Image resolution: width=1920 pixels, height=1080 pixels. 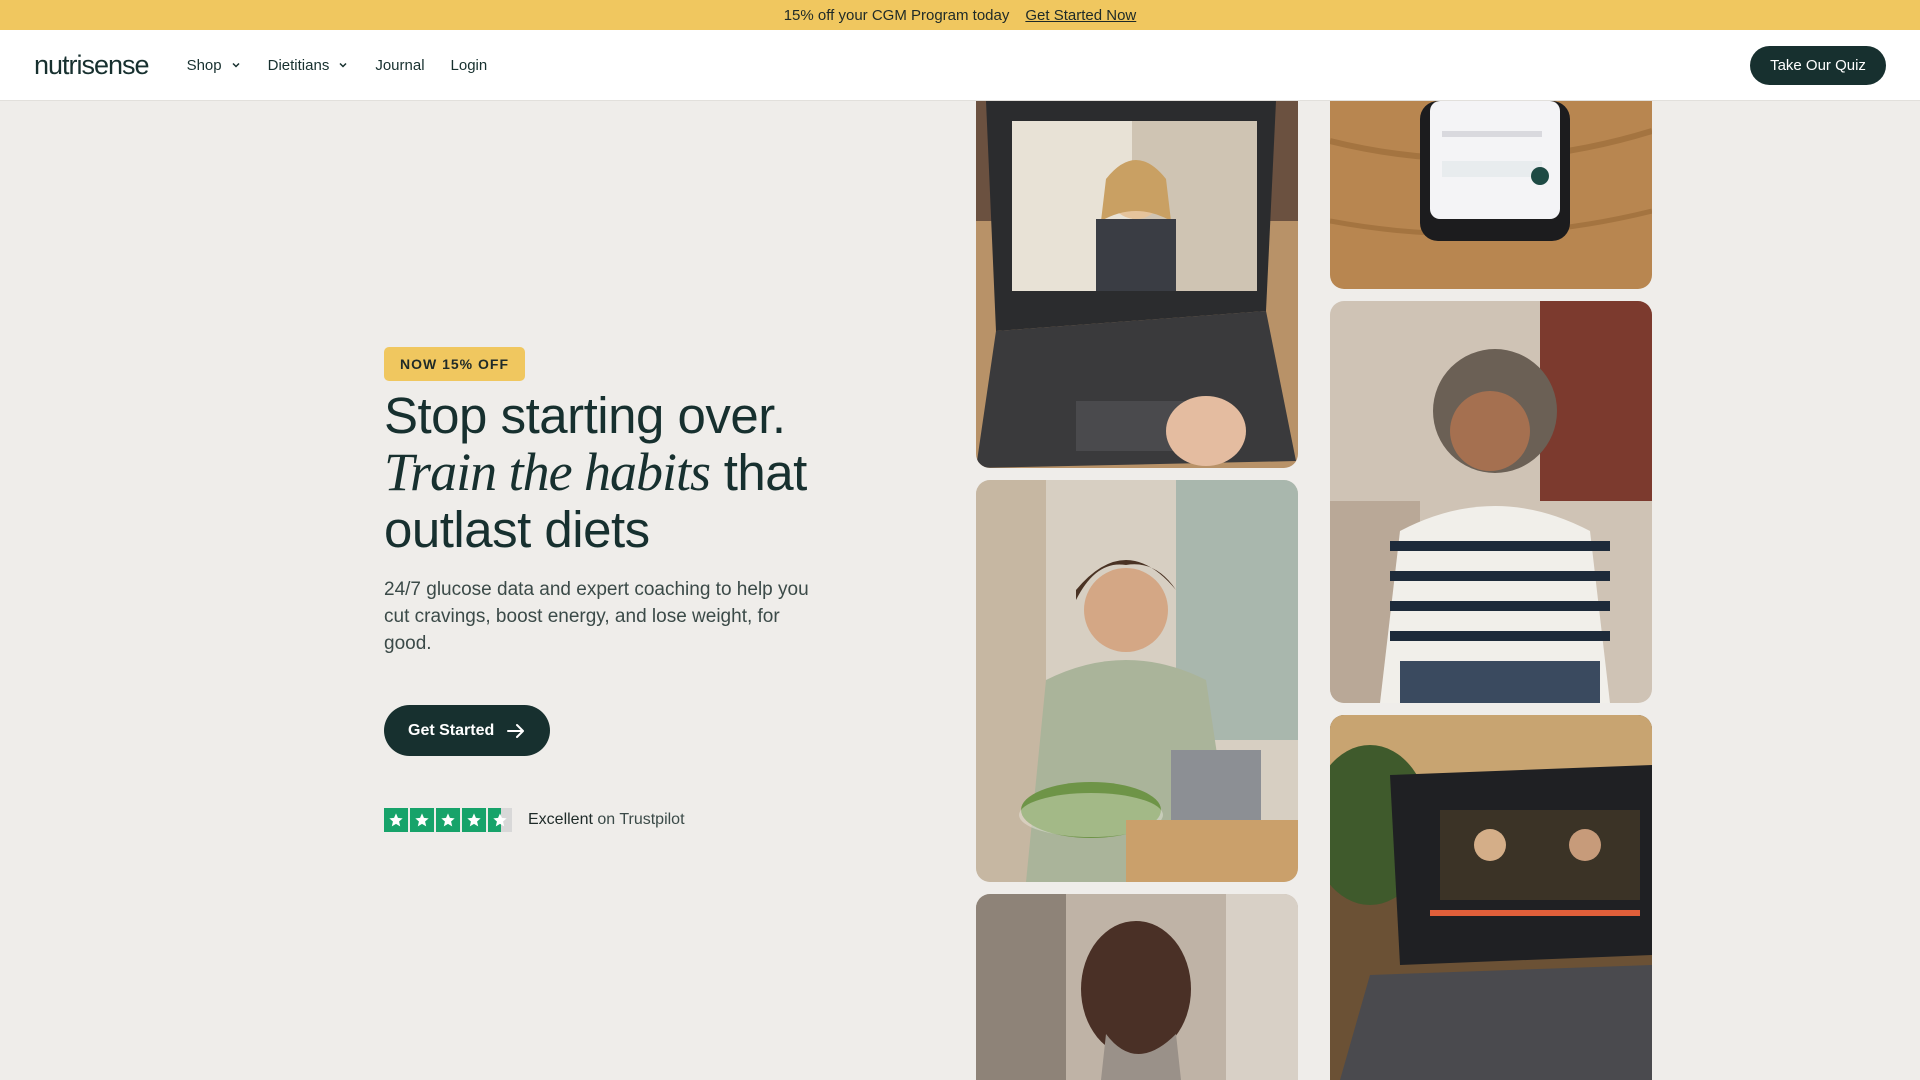 I want to click on nav-label-journal: Journal, so click(x=400, y=65).